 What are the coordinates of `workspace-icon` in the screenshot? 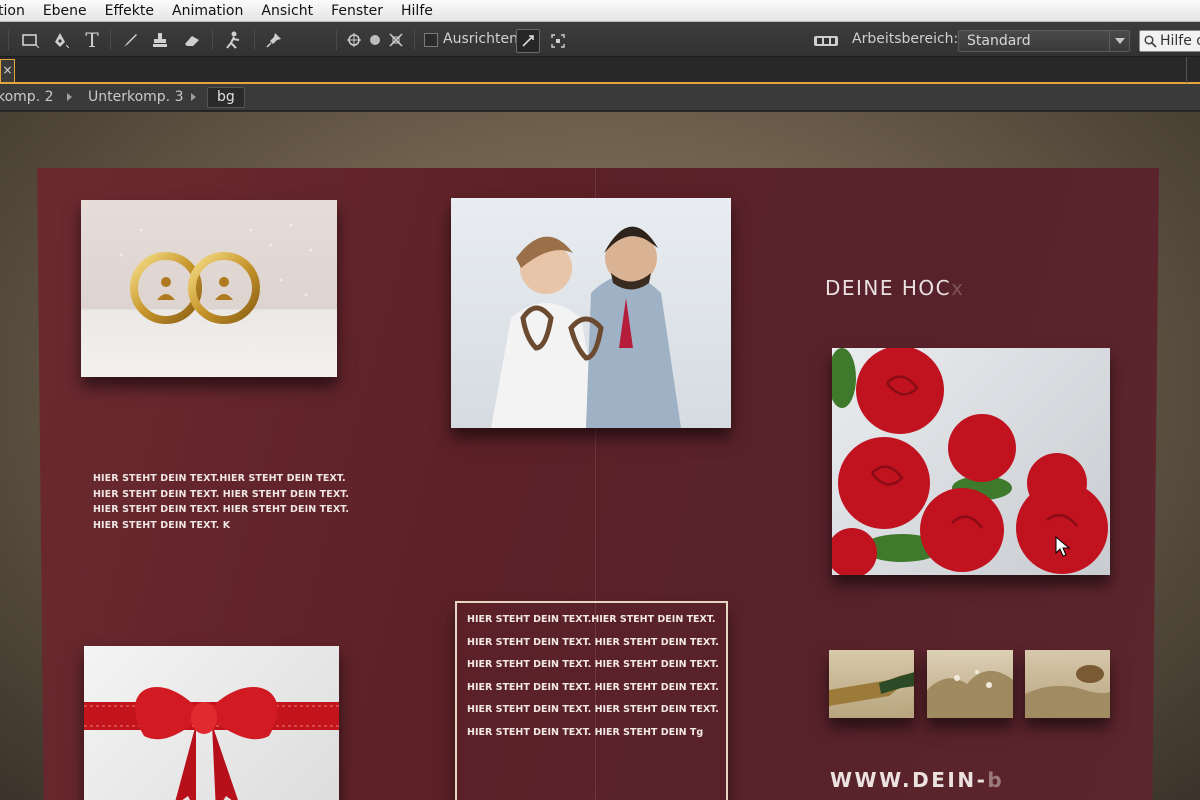 It's located at (826, 41).